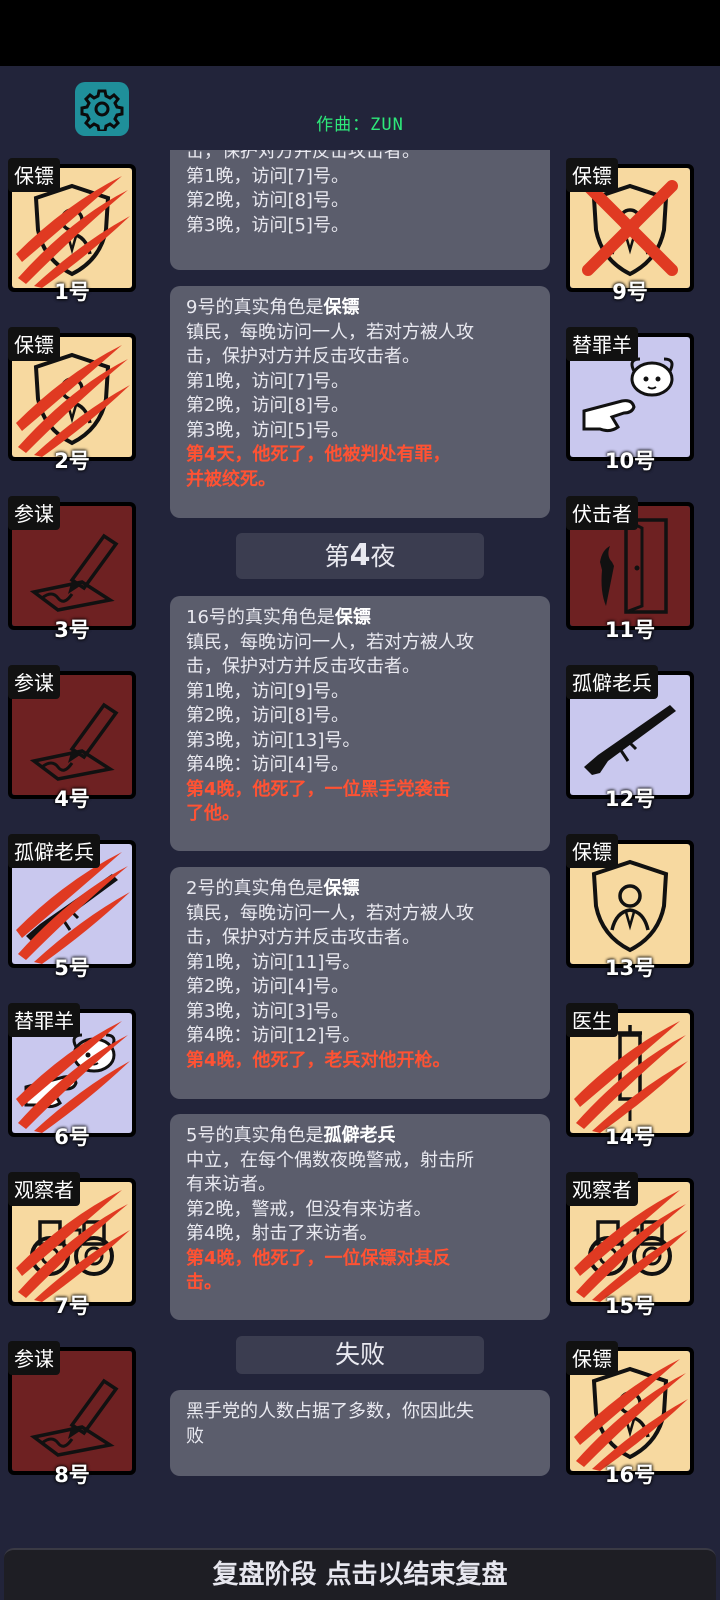 The width and height of the screenshot is (720, 1600). What do you see at coordinates (630, 292) in the screenshot?
I see `player-number: 9号` at bounding box center [630, 292].